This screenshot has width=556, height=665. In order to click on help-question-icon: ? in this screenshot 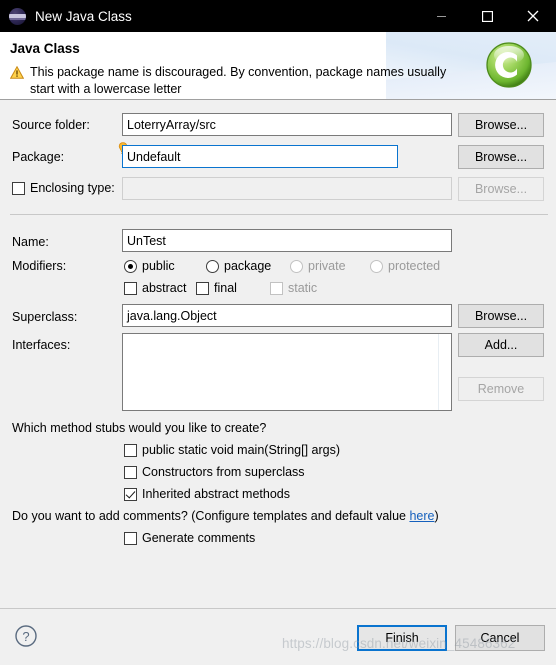, I will do `click(26, 636)`.